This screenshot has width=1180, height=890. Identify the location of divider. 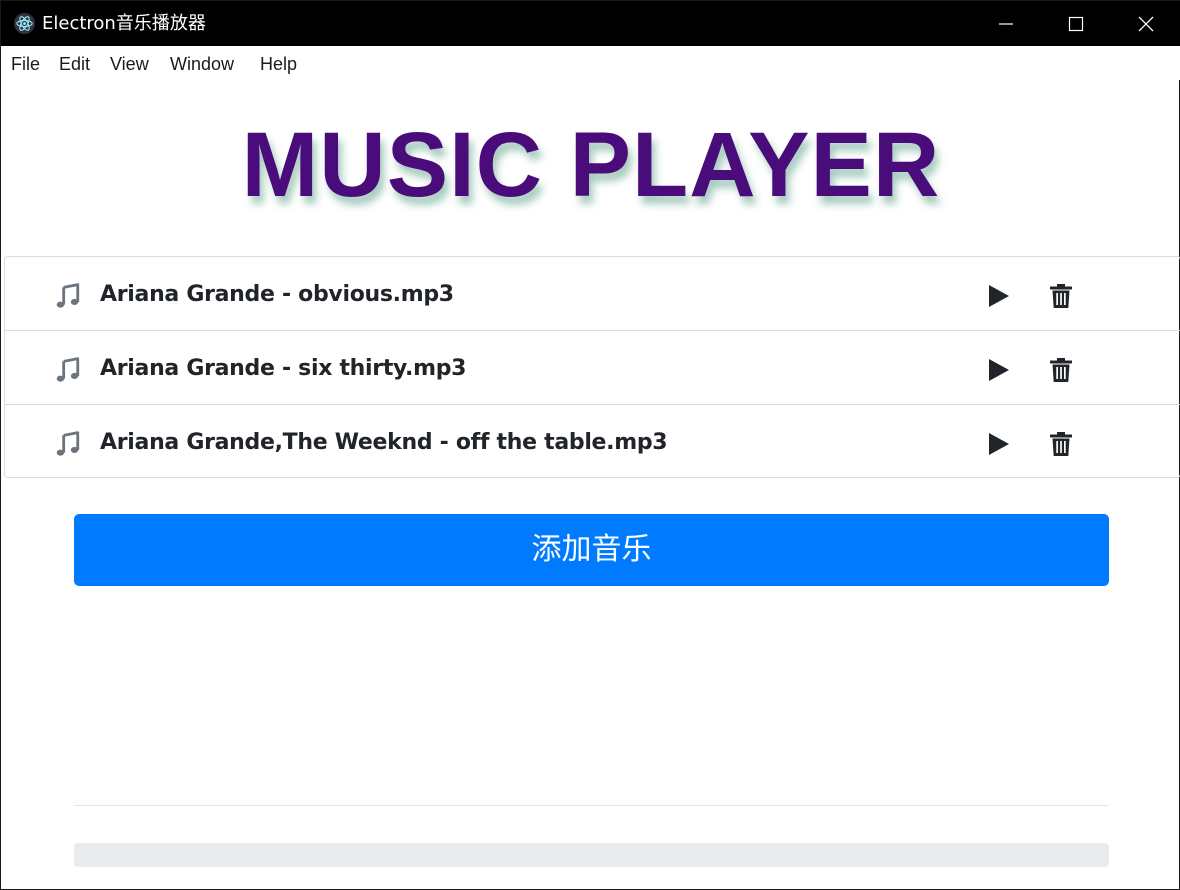
(591, 805).